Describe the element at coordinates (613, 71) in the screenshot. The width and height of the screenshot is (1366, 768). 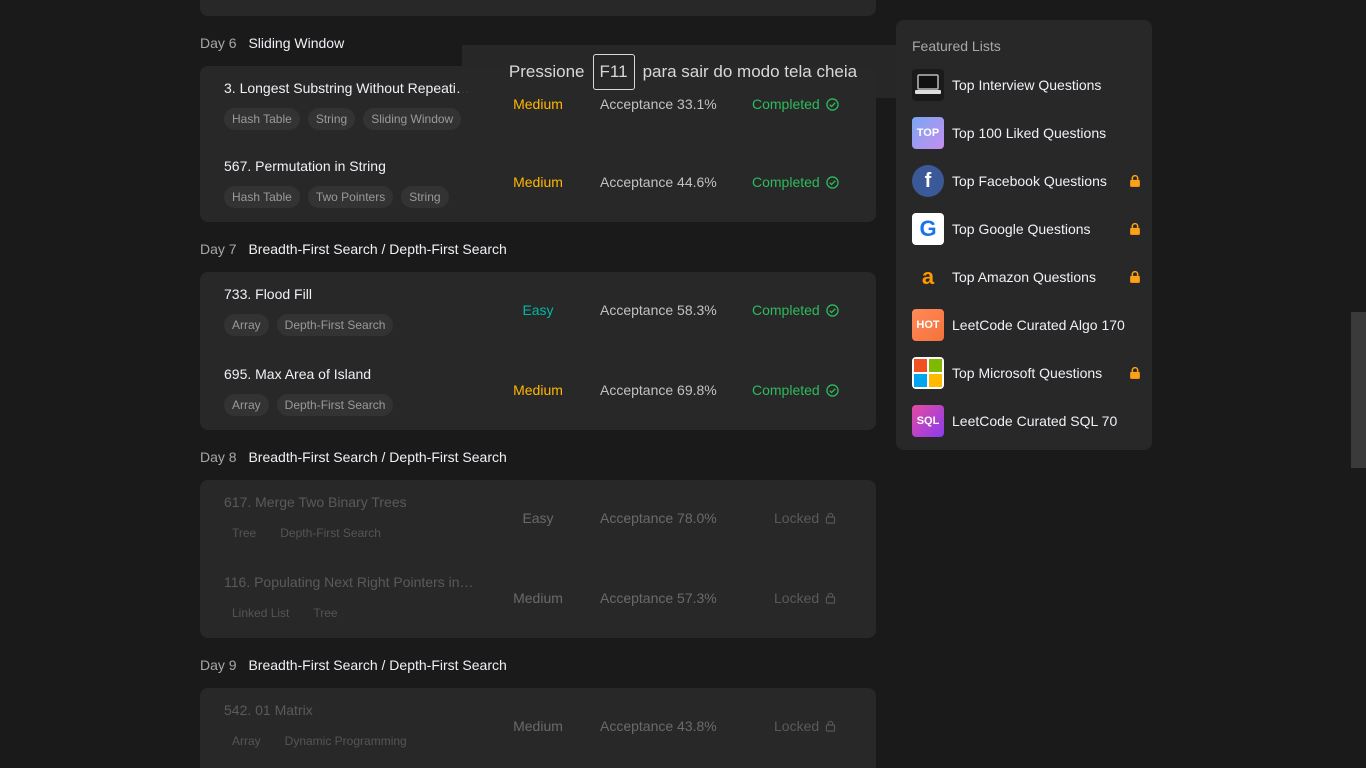
I see `f11-key: F11` at that location.